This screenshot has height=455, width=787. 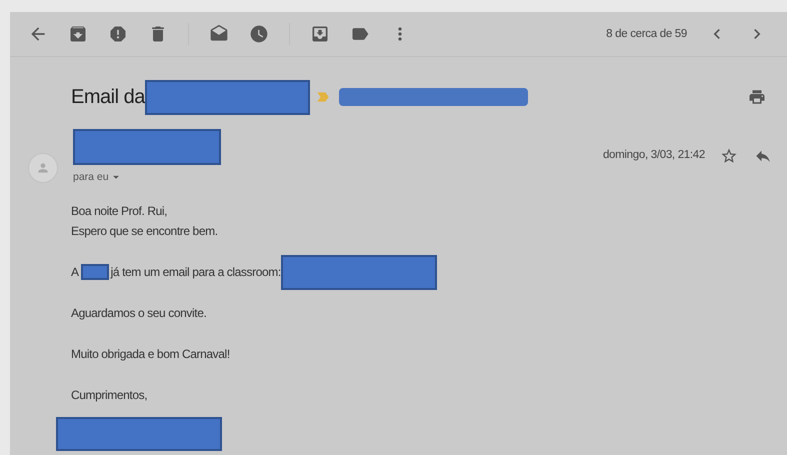 What do you see at coordinates (646, 34) in the screenshot?
I see `pager-count: 8 de cerca de 59` at bounding box center [646, 34].